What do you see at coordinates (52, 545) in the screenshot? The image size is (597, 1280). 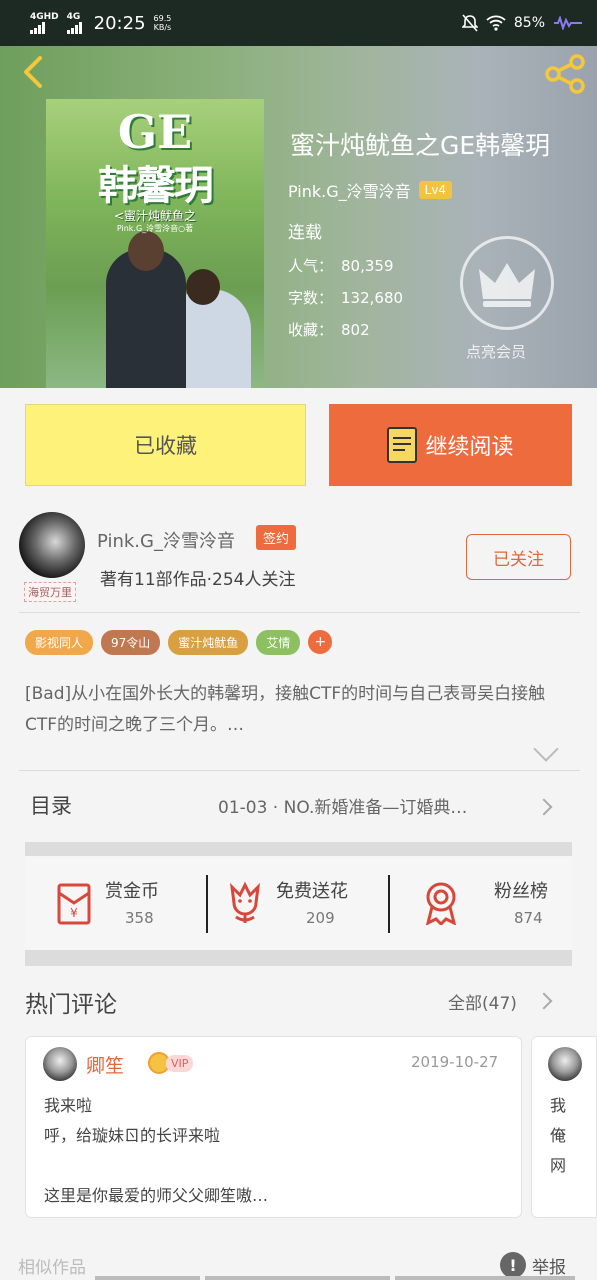 I see `author-avatar` at bounding box center [52, 545].